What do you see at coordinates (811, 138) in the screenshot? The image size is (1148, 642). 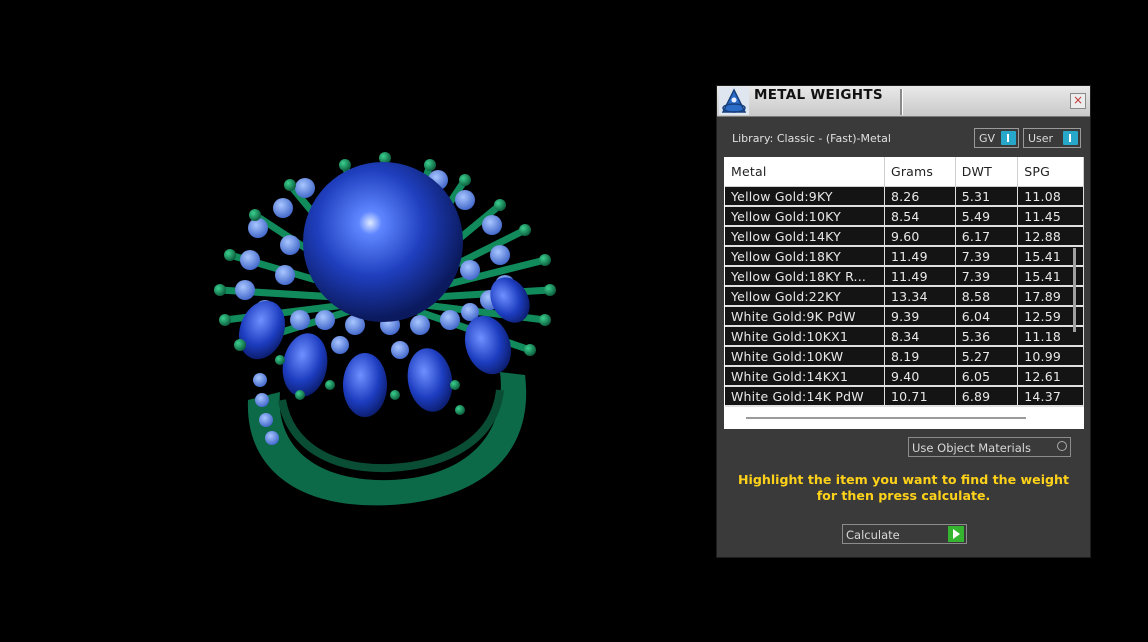 I see `library-label: Library: Classic - (Fast)-Metal` at bounding box center [811, 138].